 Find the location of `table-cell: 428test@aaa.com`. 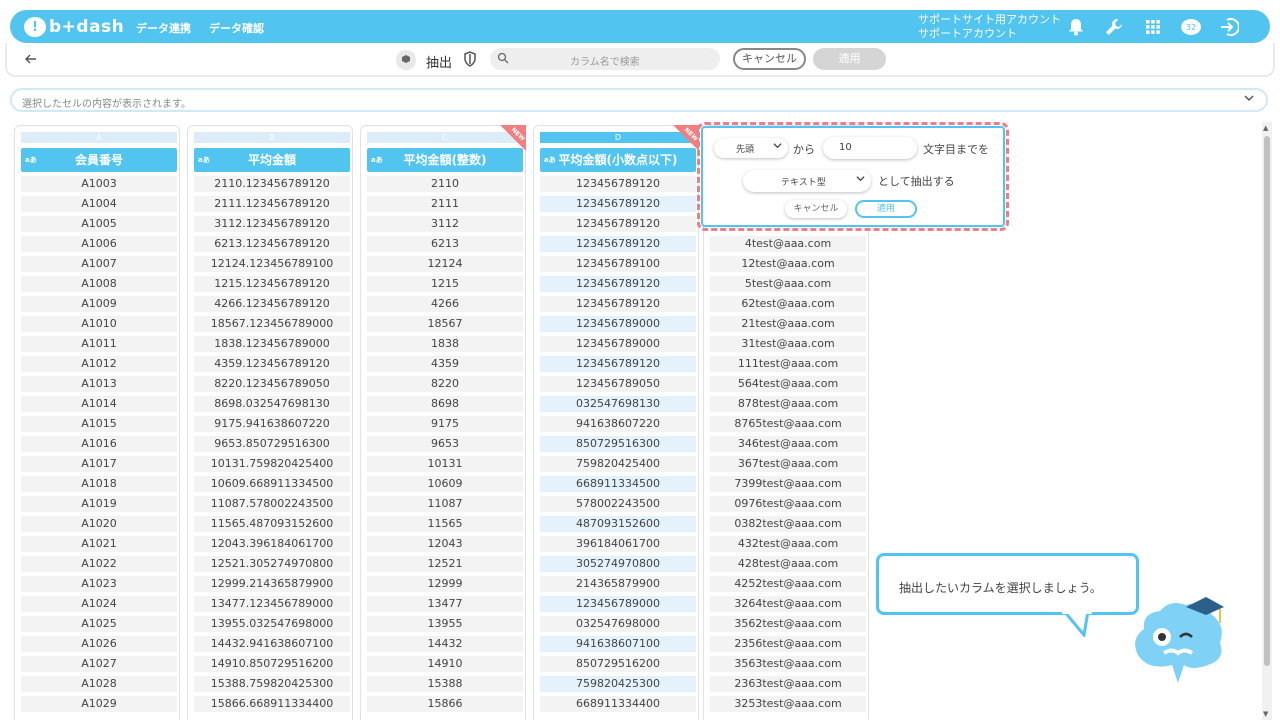

table-cell: 428test@aaa.com is located at coordinates (788, 564).